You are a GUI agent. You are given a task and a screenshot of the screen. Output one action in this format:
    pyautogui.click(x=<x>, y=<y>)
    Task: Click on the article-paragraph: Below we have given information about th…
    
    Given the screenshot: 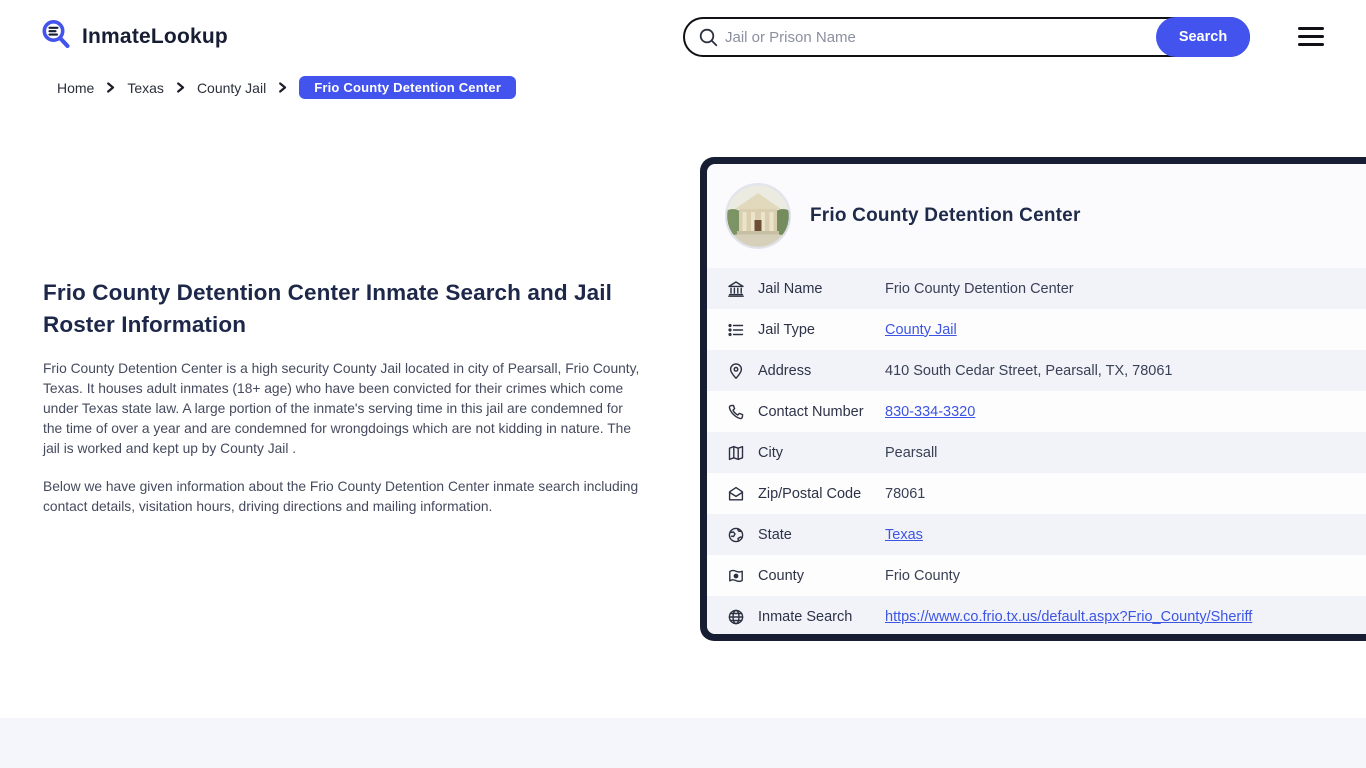 What is the action you would take?
    pyautogui.click(x=341, y=496)
    